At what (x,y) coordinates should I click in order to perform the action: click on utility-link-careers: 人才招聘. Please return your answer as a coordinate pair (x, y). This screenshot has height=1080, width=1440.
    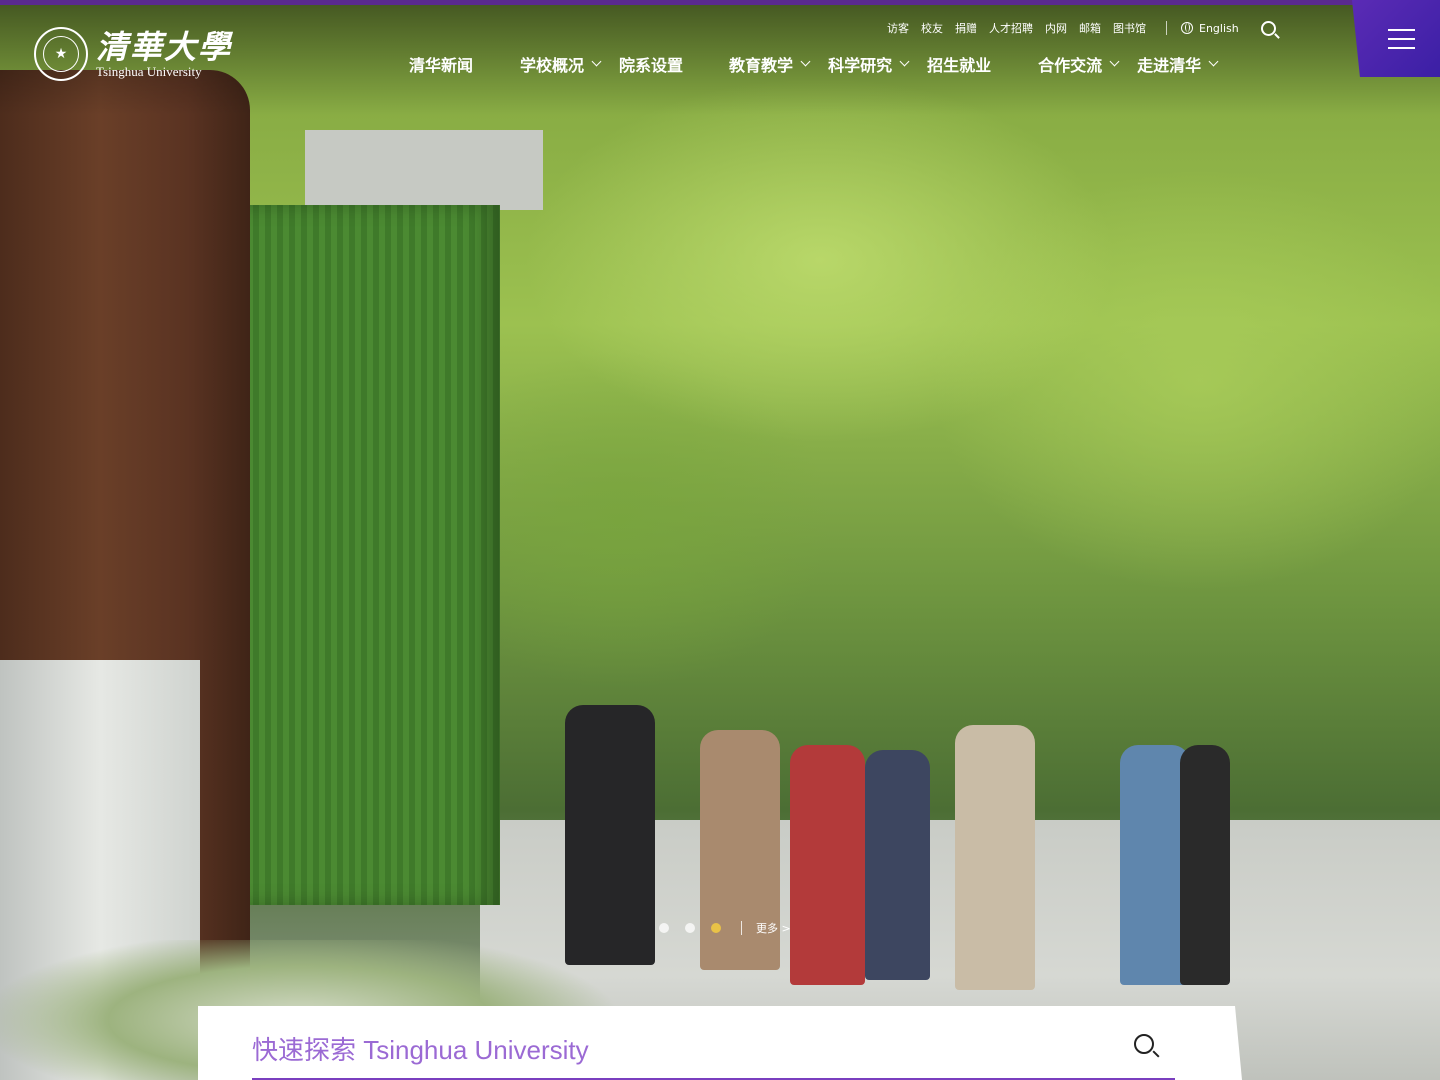
    Looking at the image, I should click on (1011, 28).